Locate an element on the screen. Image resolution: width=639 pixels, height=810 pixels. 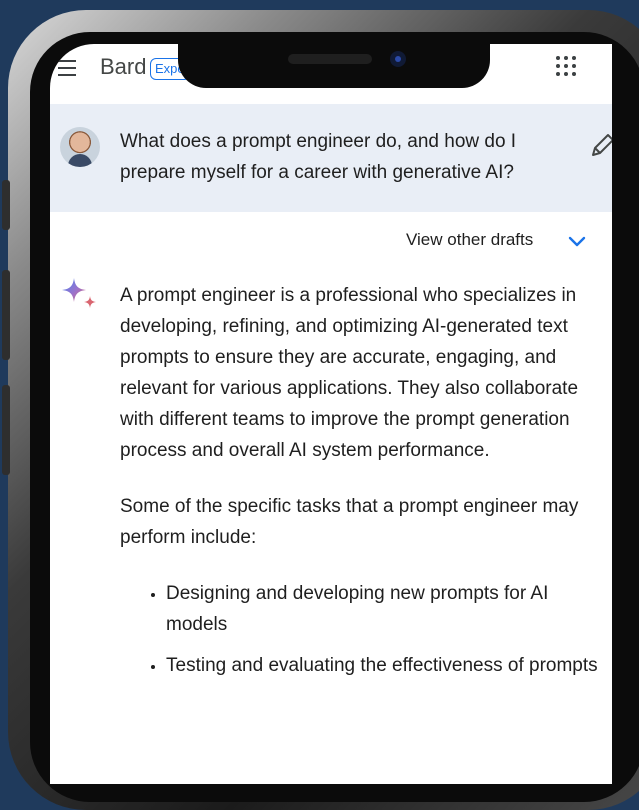
view-other-drafts: View other drafts is located at coordinates (469, 240).